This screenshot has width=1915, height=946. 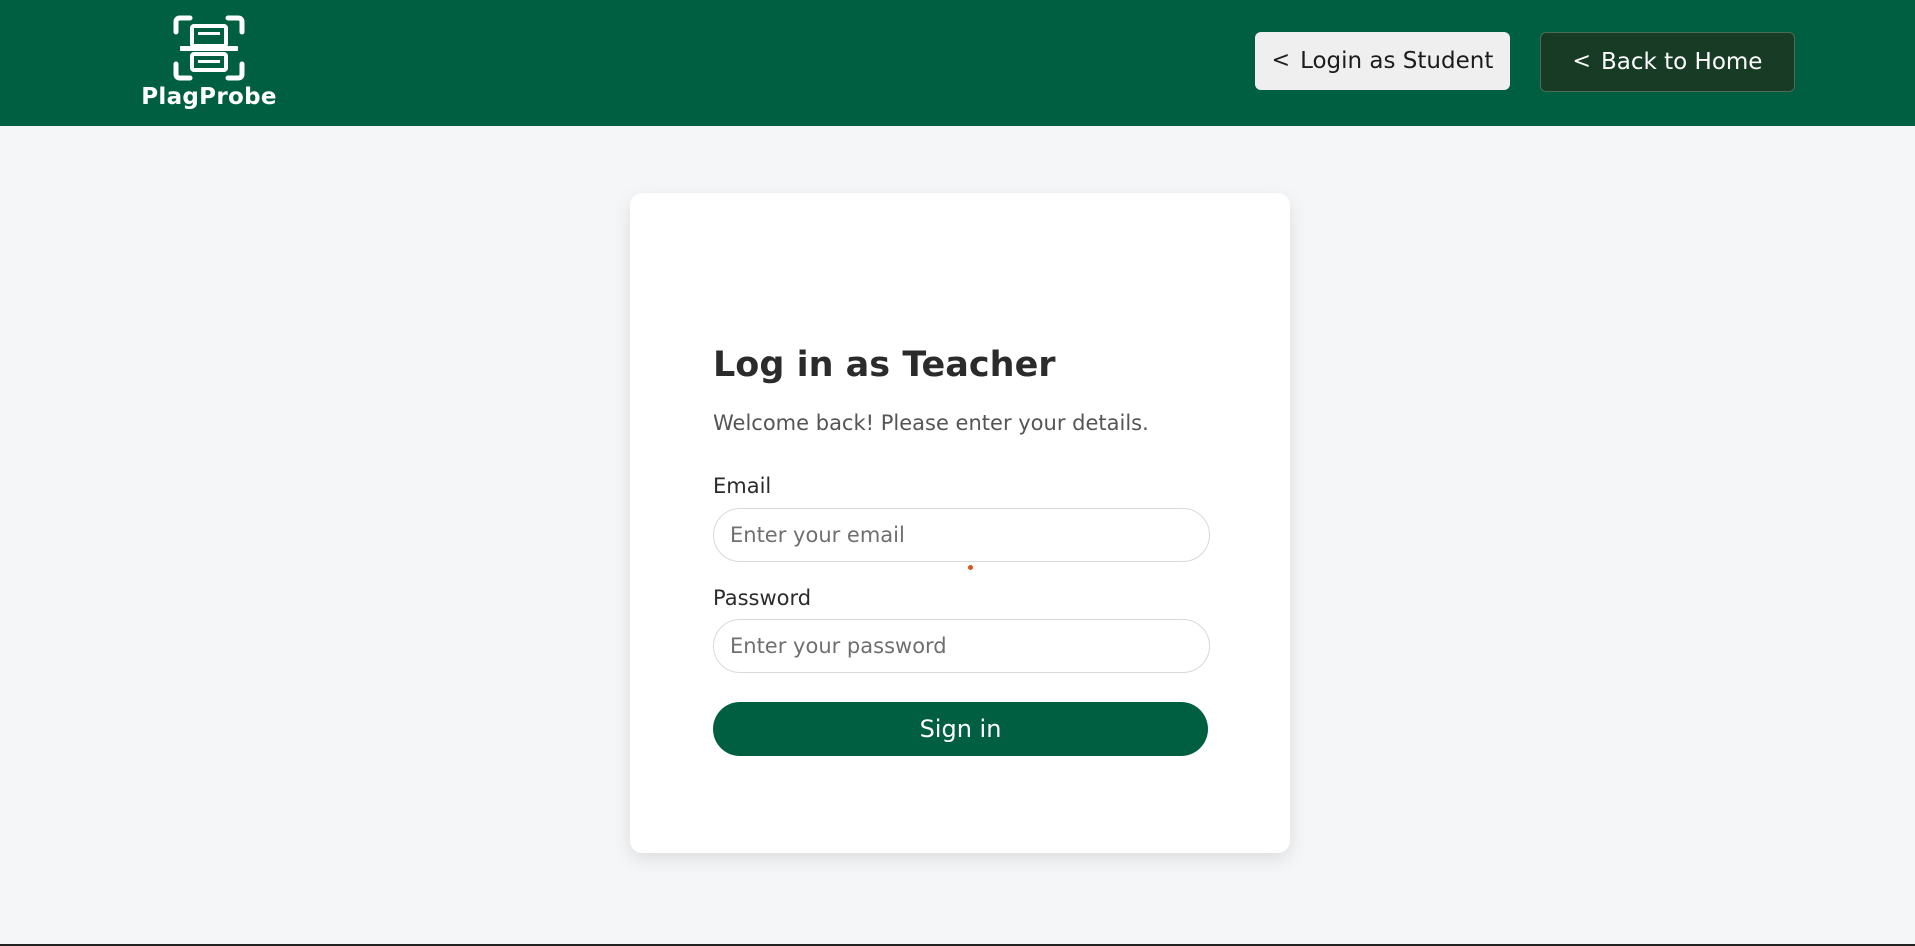 What do you see at coordinates (1397, 61) in the screenshot?
I see `login-as-student-label: Login as Student` at bounding box center [1397, 61].